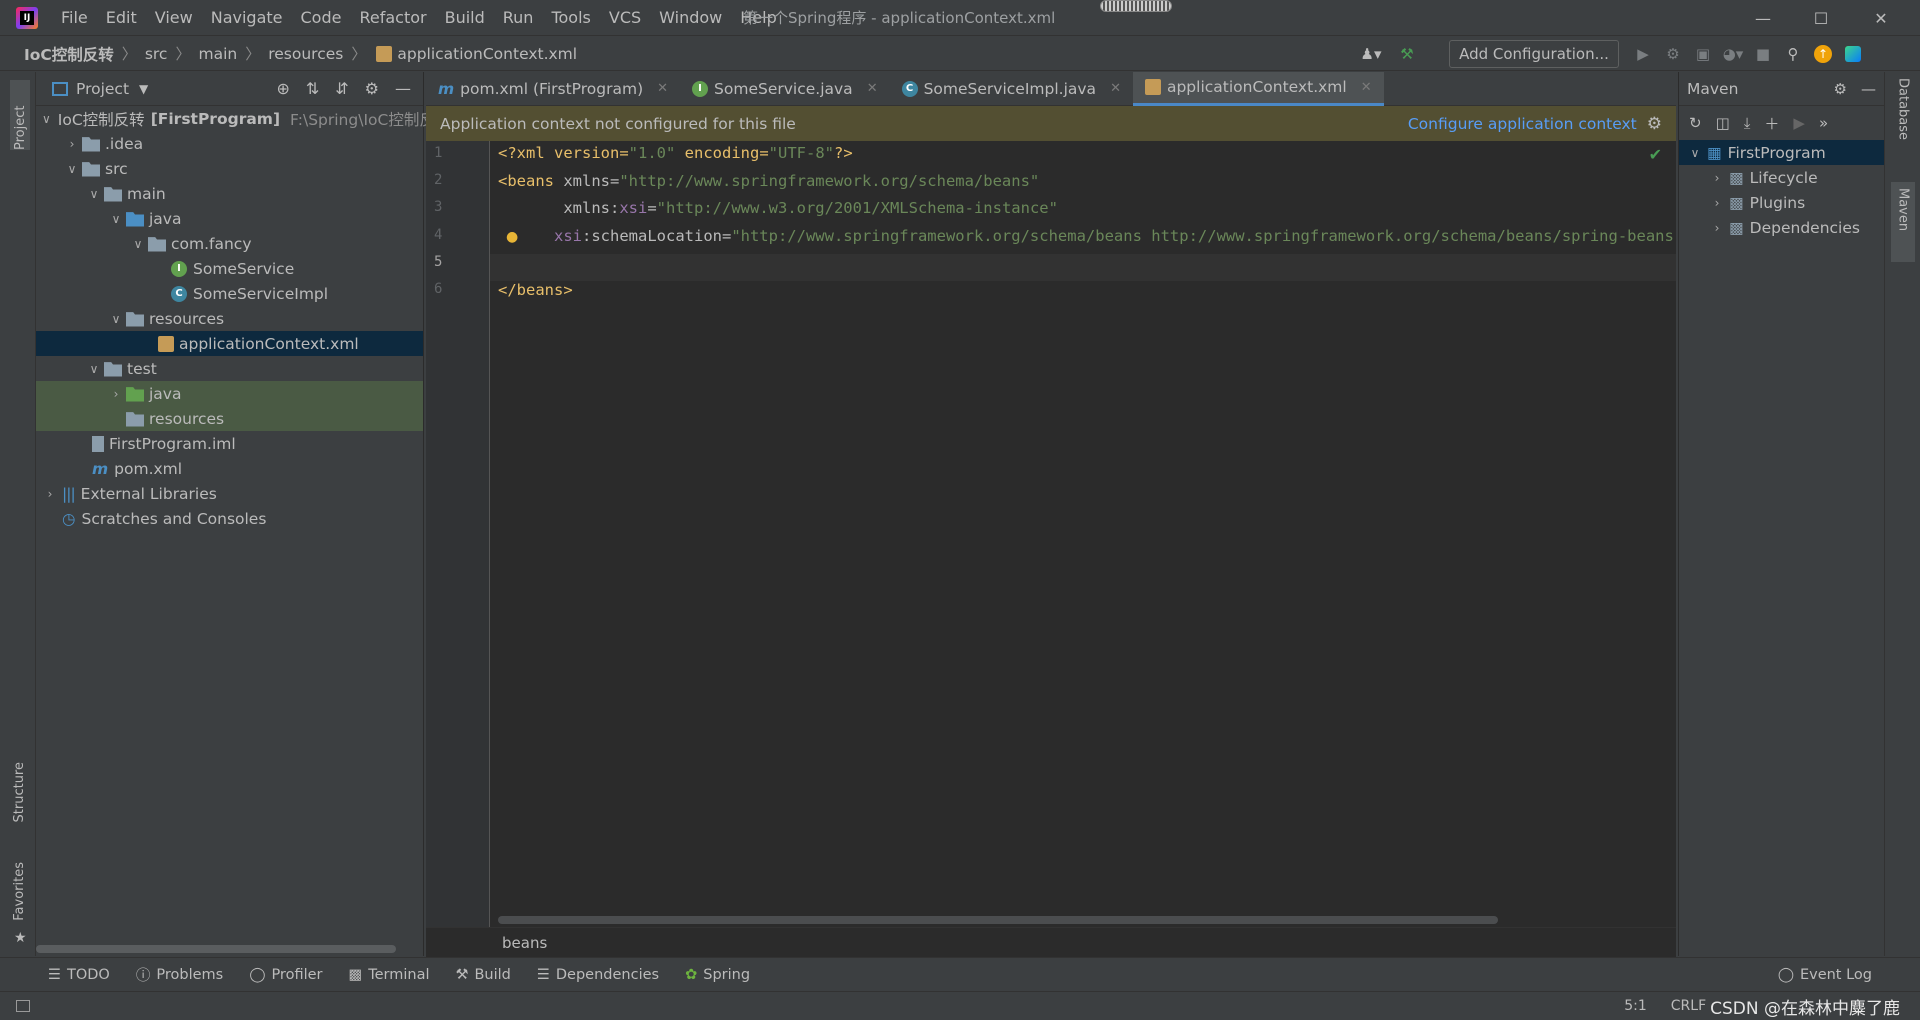  I want to click on expand-all-icon: ⇅, so click(312, 88).